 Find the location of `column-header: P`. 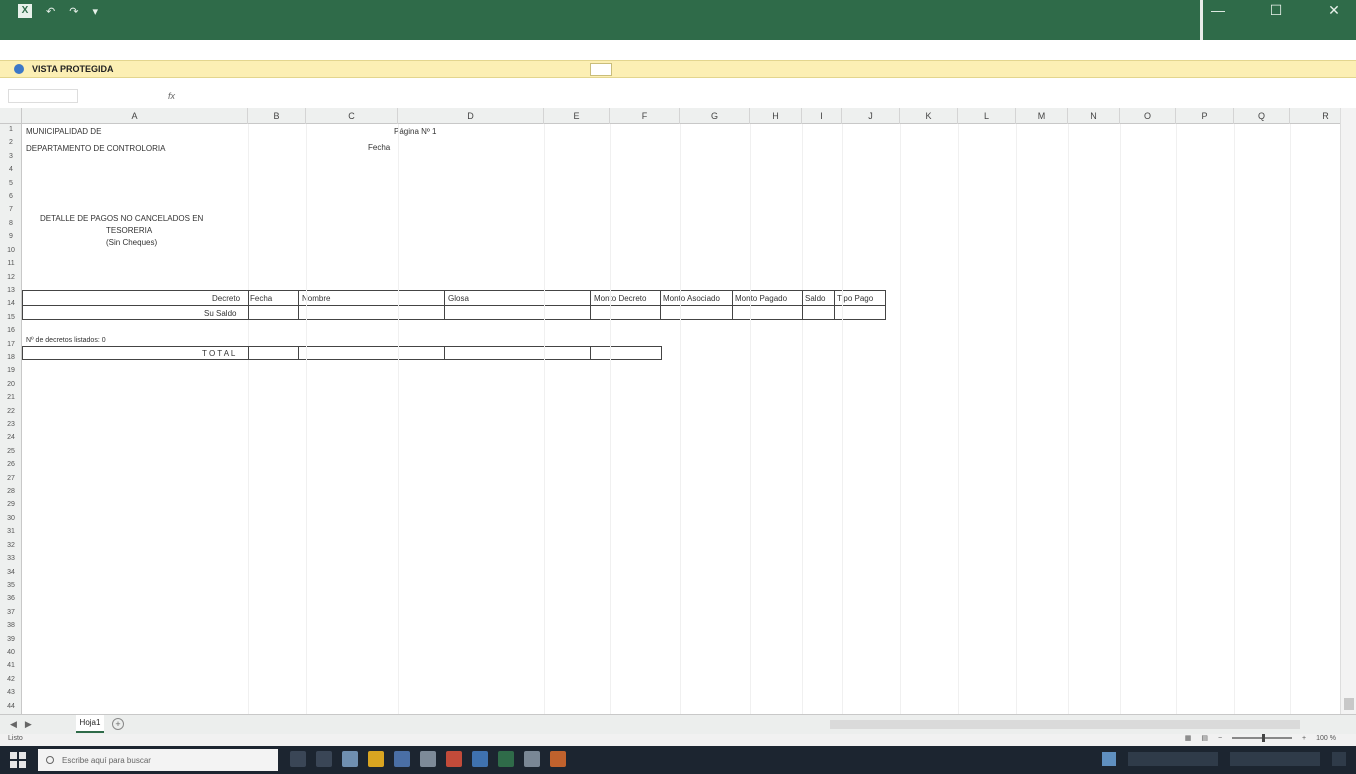

column-header: P is located at coordinates (1205, 116).